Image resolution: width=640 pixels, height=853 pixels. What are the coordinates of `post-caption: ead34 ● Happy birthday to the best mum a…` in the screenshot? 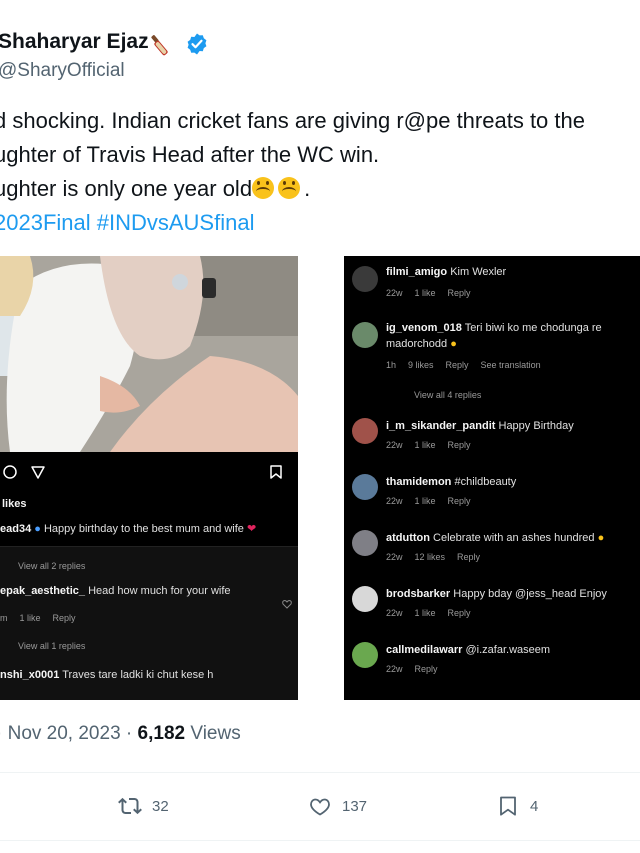 It's located at (128, 529).